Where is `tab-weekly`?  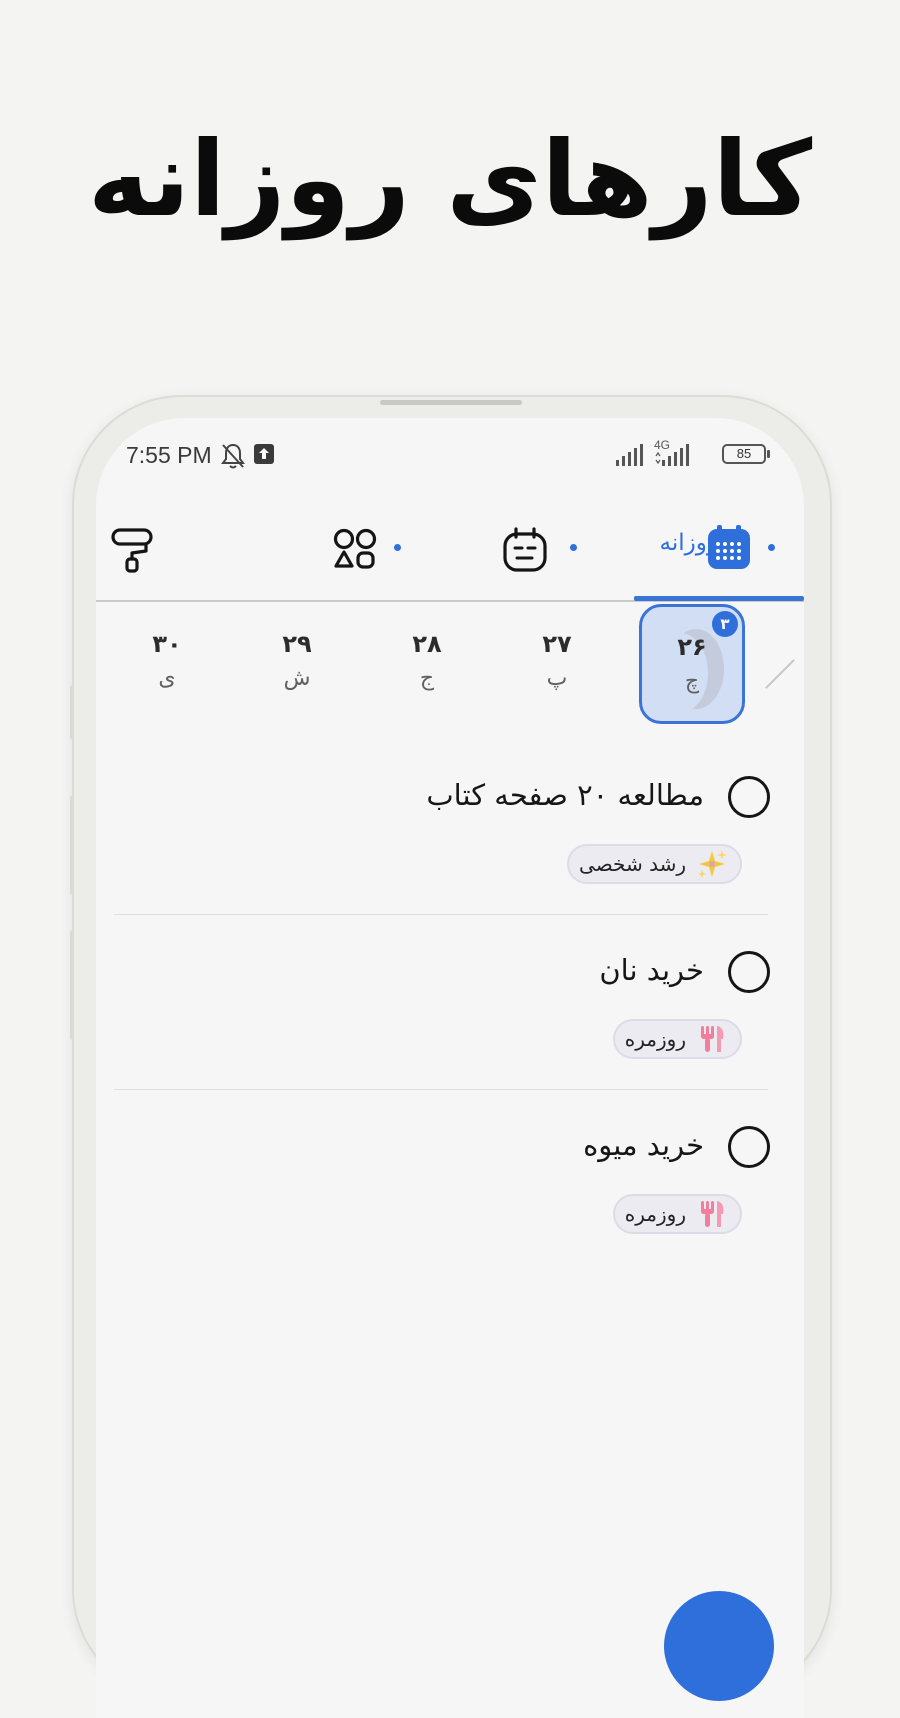
tab-weekly is located at coordinates (542, 548).